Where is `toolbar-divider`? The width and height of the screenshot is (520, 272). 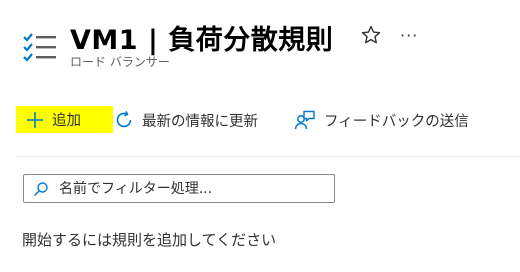 toolbar-divider is located at coordinates (268, 156).